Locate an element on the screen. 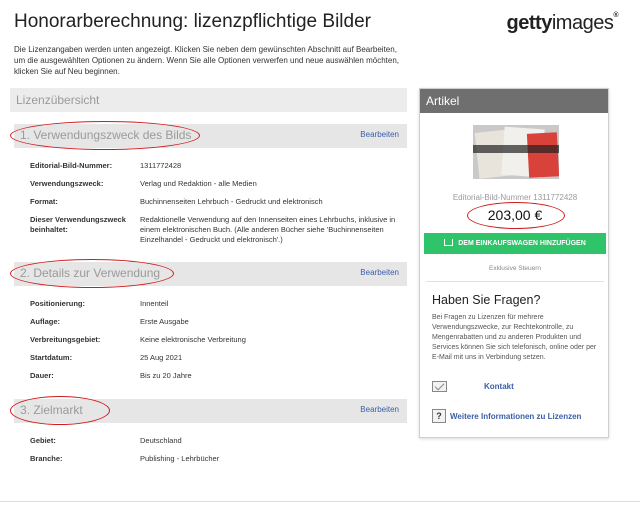 Image resolution: width=640 pixels, height=510 pixels. section-header: 1. Verwendungszweck des Bilds Bearbeiten is located at coordinates (208, 135).